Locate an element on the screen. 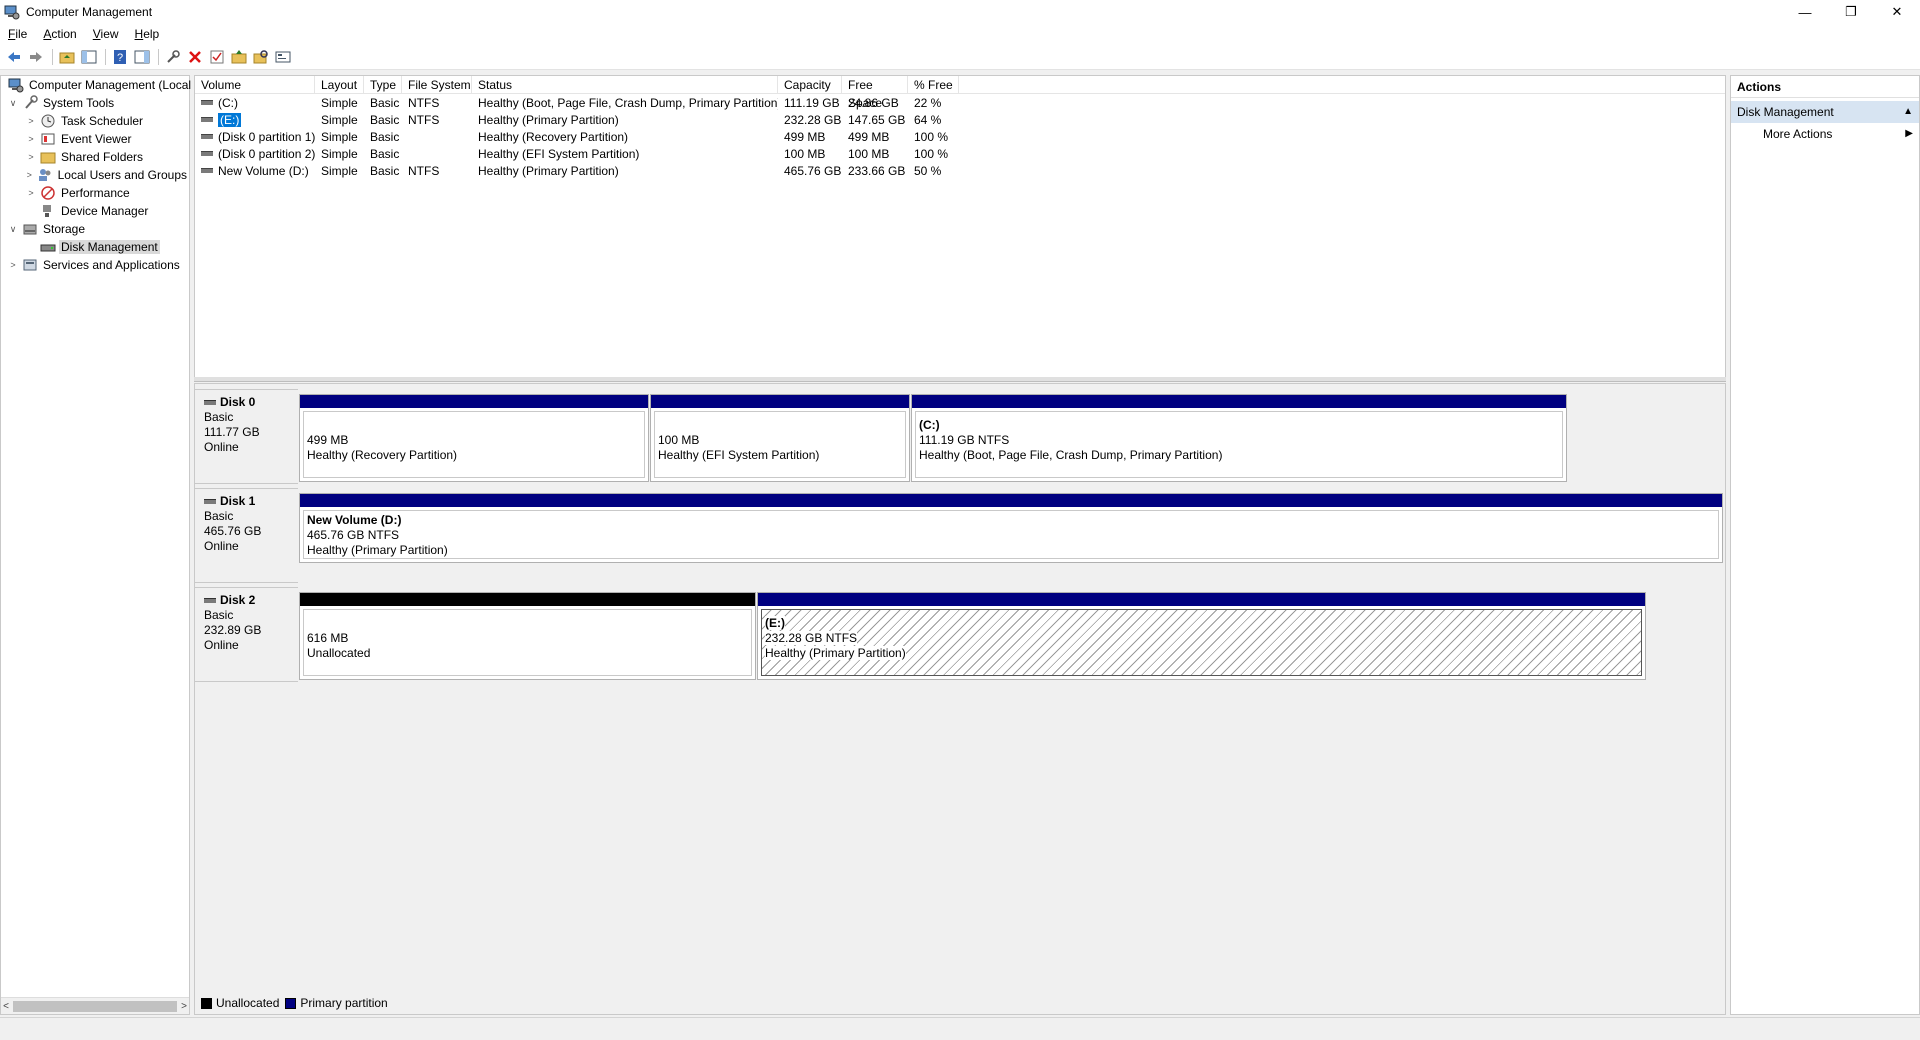  tree-horizontal-scrollbar: < > is located at coordinates (95, 1005).